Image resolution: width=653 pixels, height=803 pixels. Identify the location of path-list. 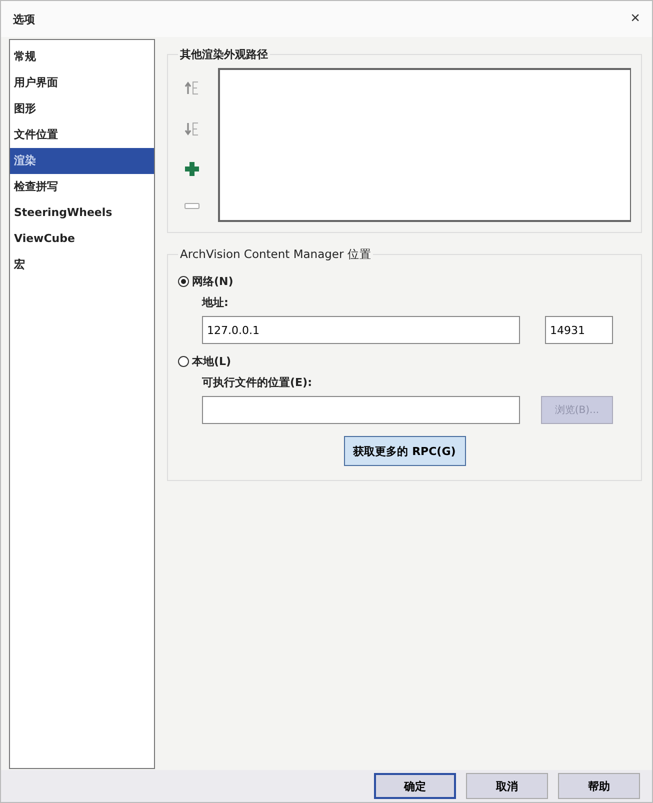
(424, 145).